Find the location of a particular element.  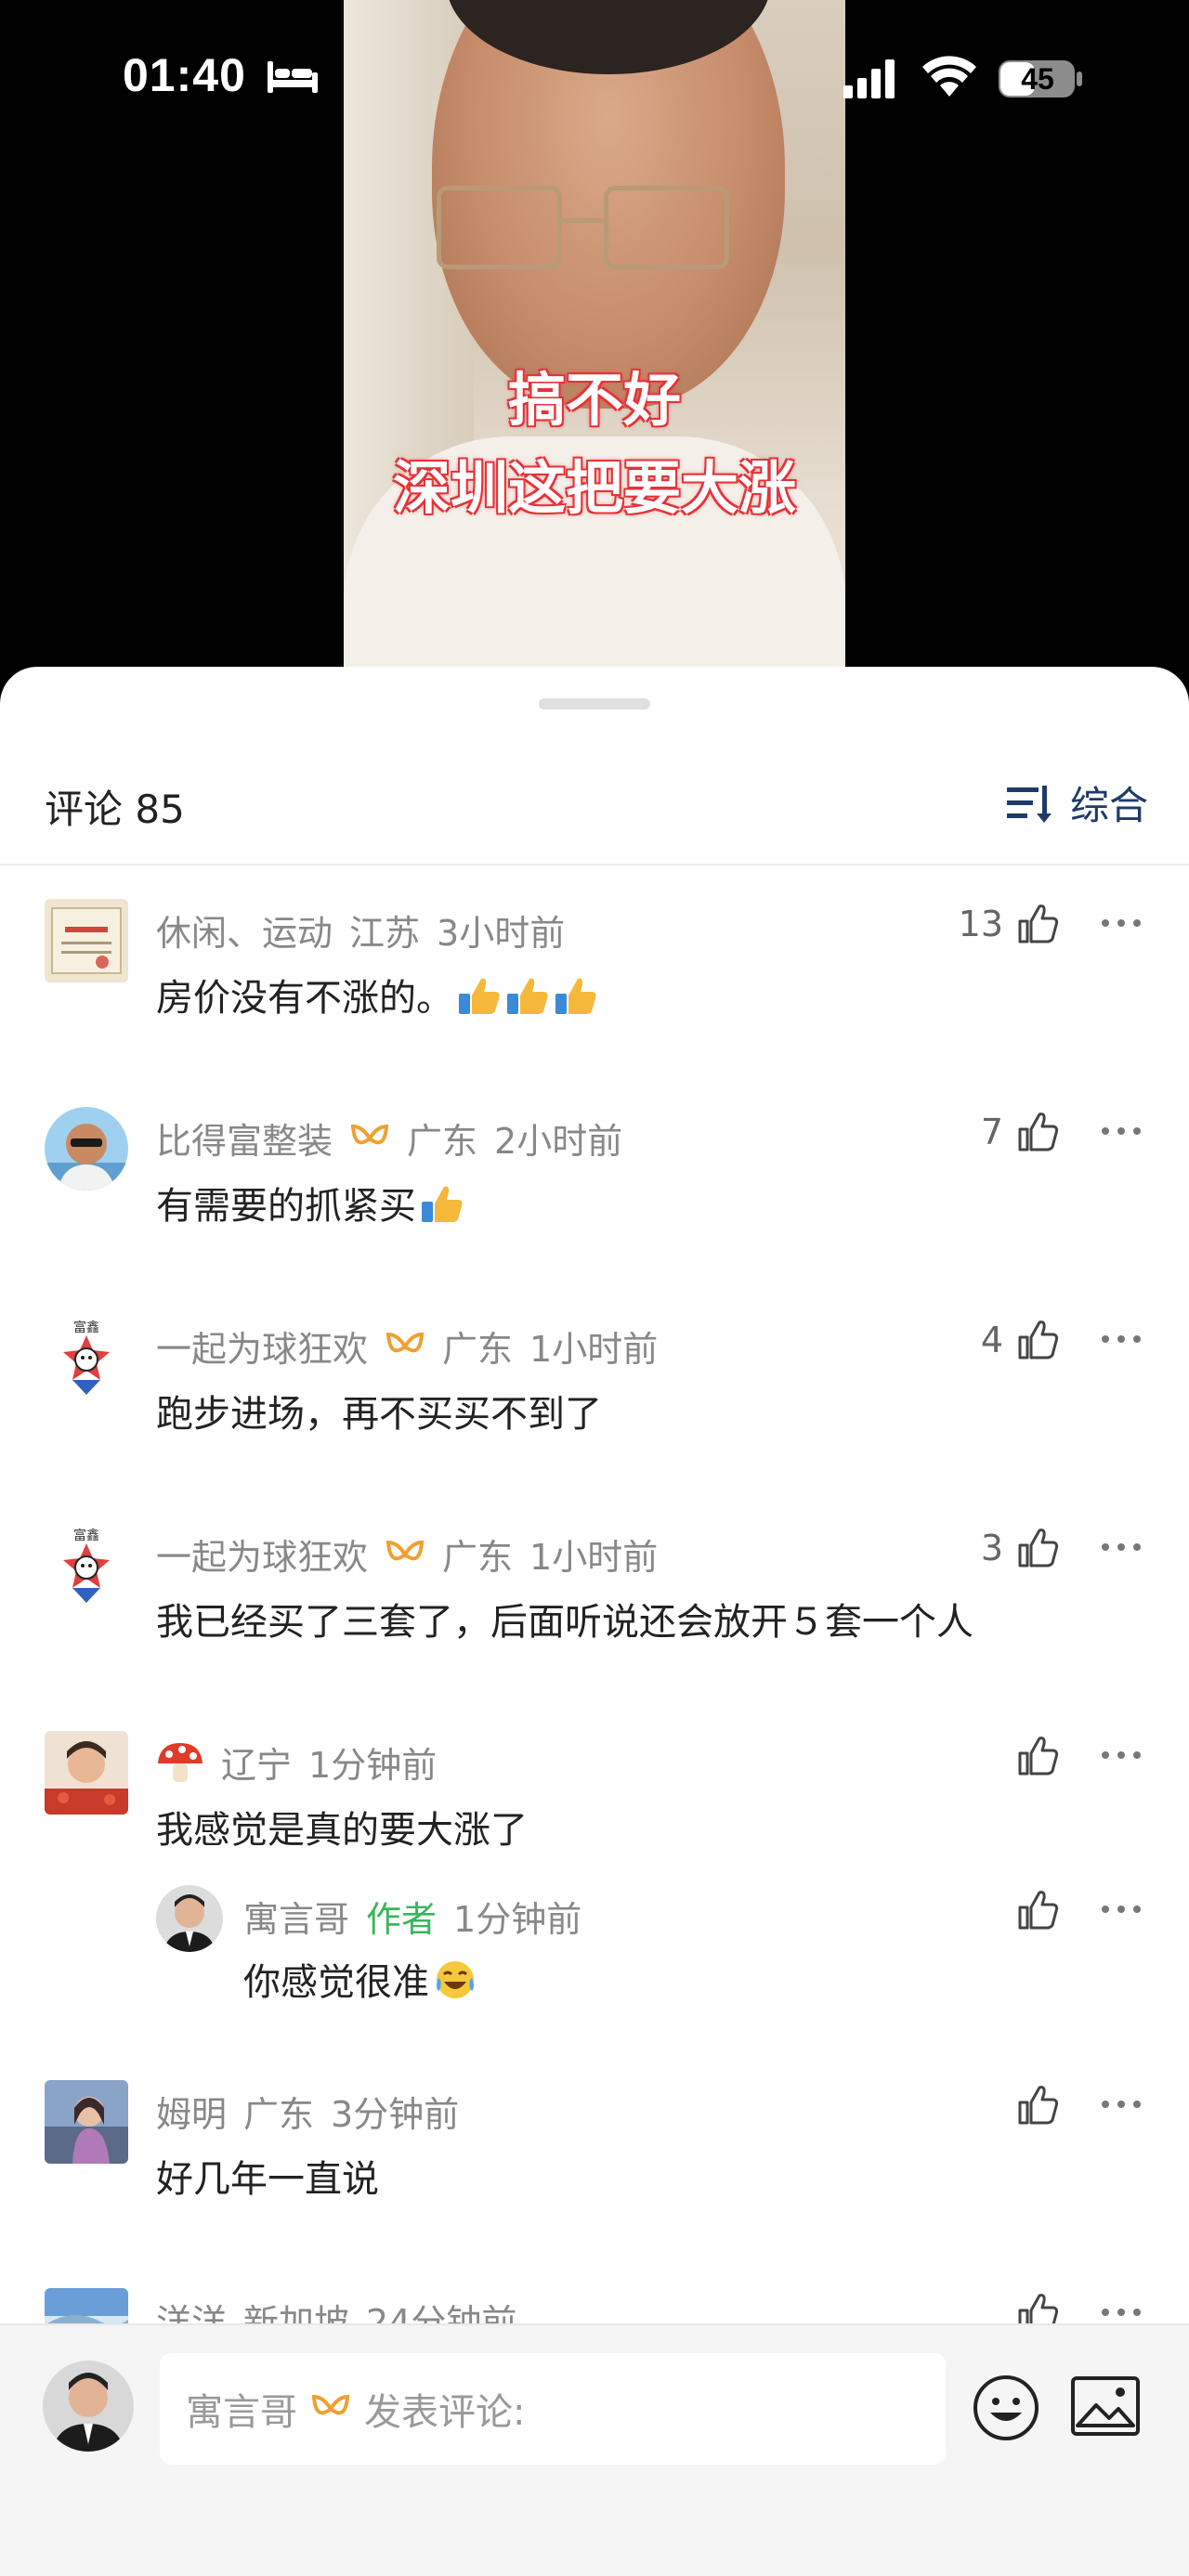

comment-meta: 辽宁 1分钟前 is located at coordinates (296, 1762).